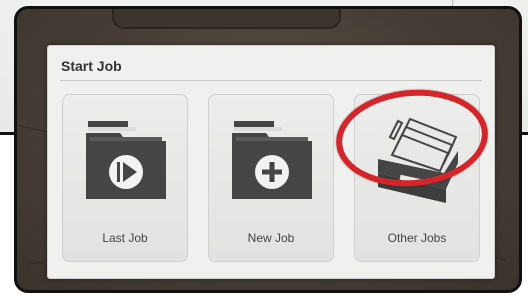 The image size is (528, 295). Describe the element at coordinates (271, 80) in the screenshot. I see `title-divider` at that location.